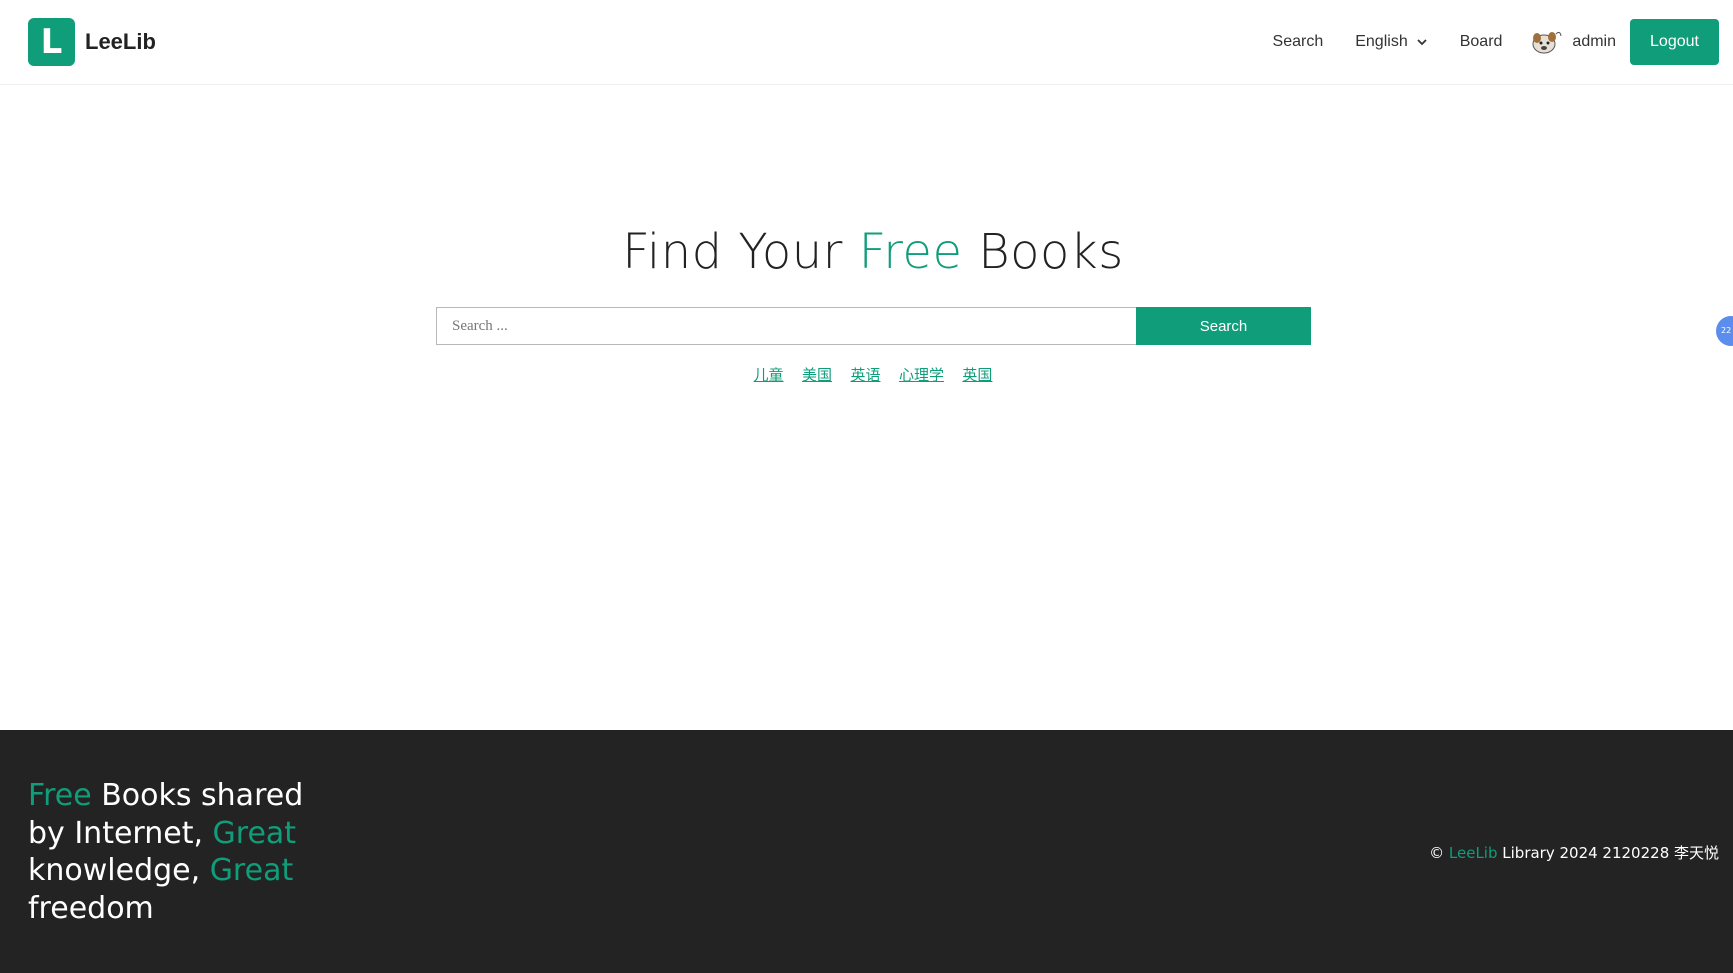 The width and height of the screenshot is (1733, 973). I want to click on chevron-down-icon, so click(1422, 42).